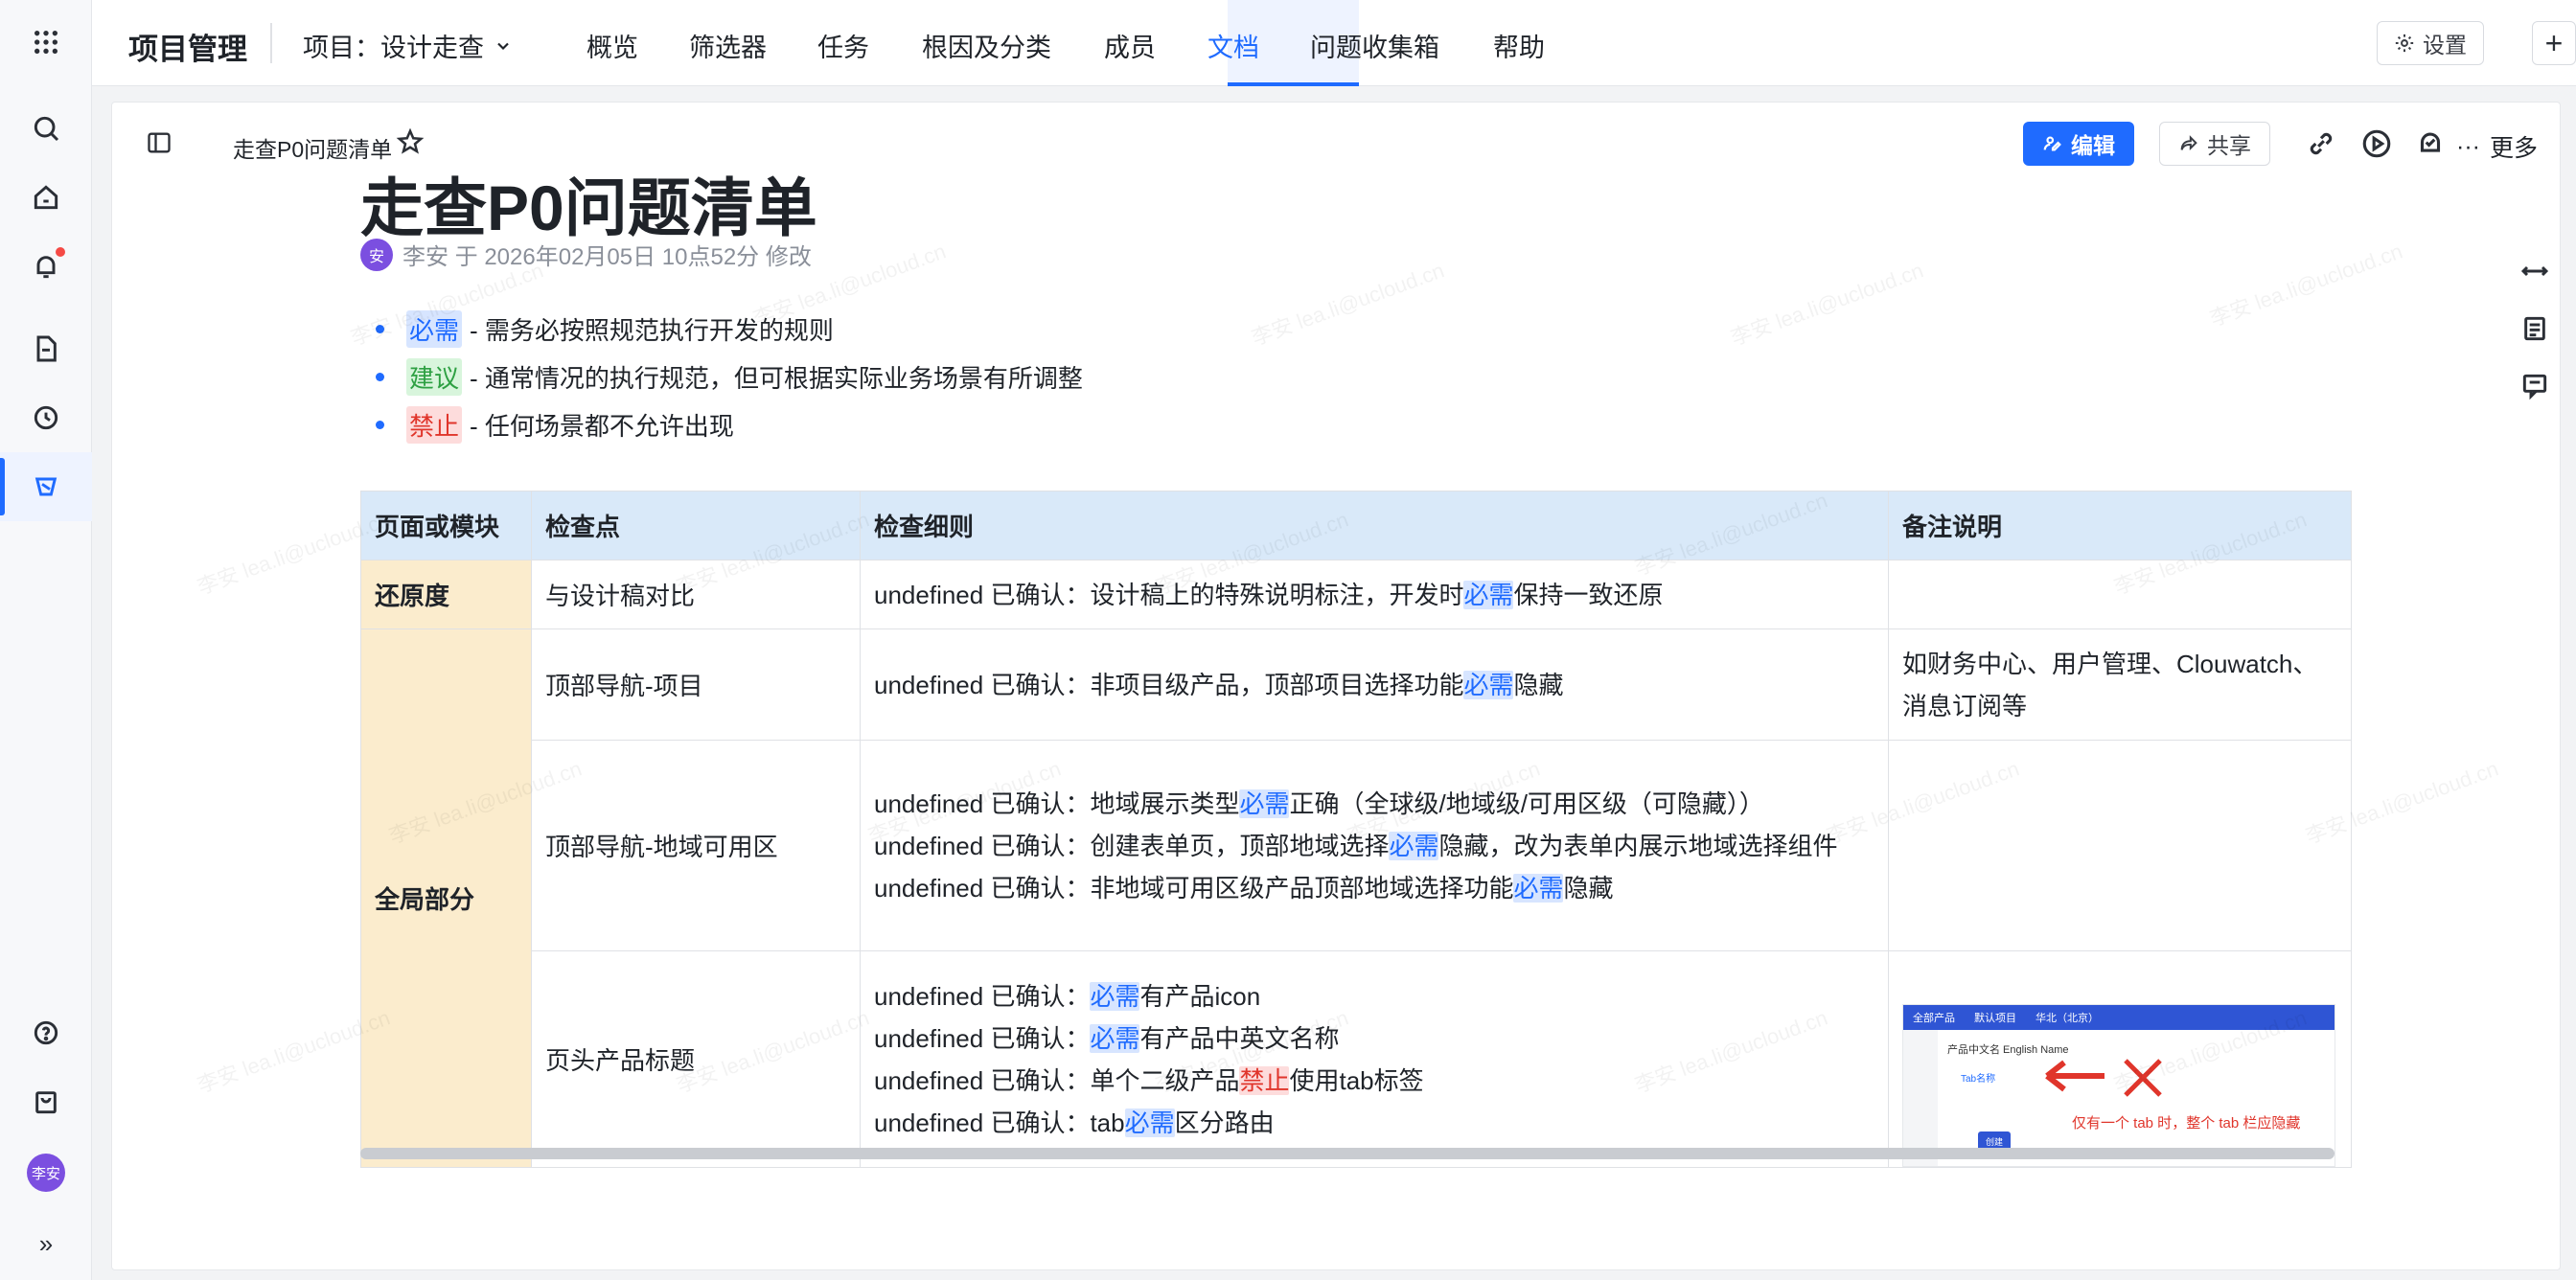 The width and height of the screenshot is (2576, 1280). I want to click on legend-text: - 通常情况的执行规范，但可根据实际业务场景有所调整, so click(776, 378).